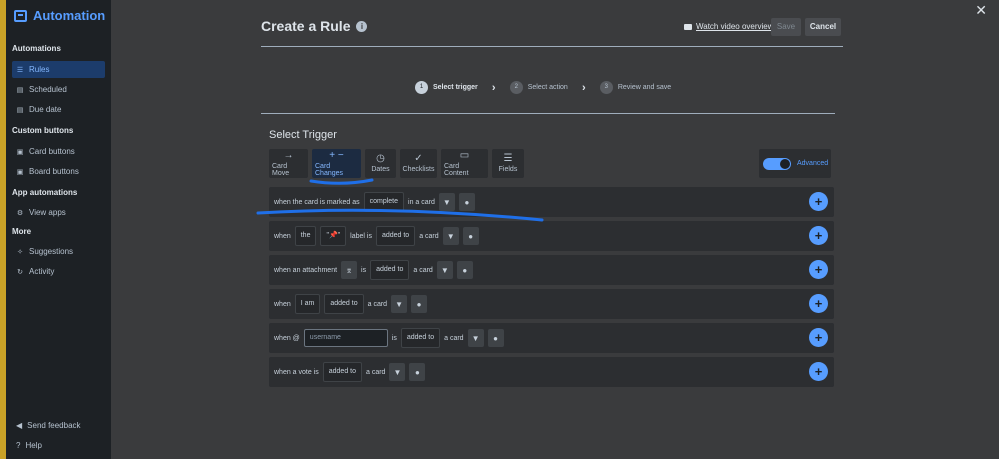 Image resolution: width=999 pixels, height=459 pixels. I want to click on attachment-type-icon: ⌆, so click(349, 270).